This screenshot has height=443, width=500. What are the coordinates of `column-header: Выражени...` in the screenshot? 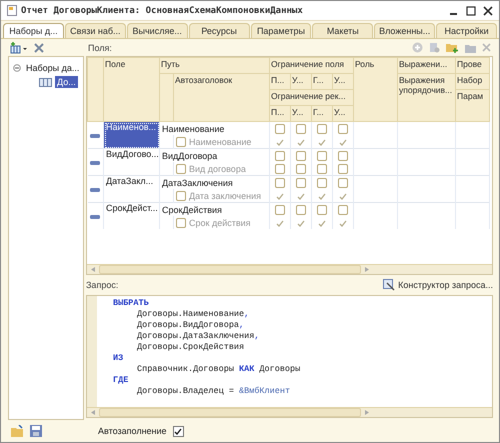 It's located at (427, 66).